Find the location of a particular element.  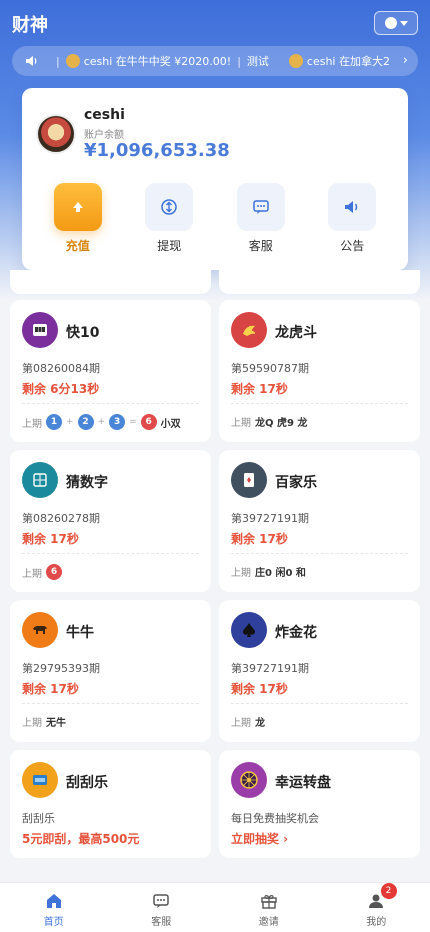

username: ceshi is located at coordinates (104, 115).